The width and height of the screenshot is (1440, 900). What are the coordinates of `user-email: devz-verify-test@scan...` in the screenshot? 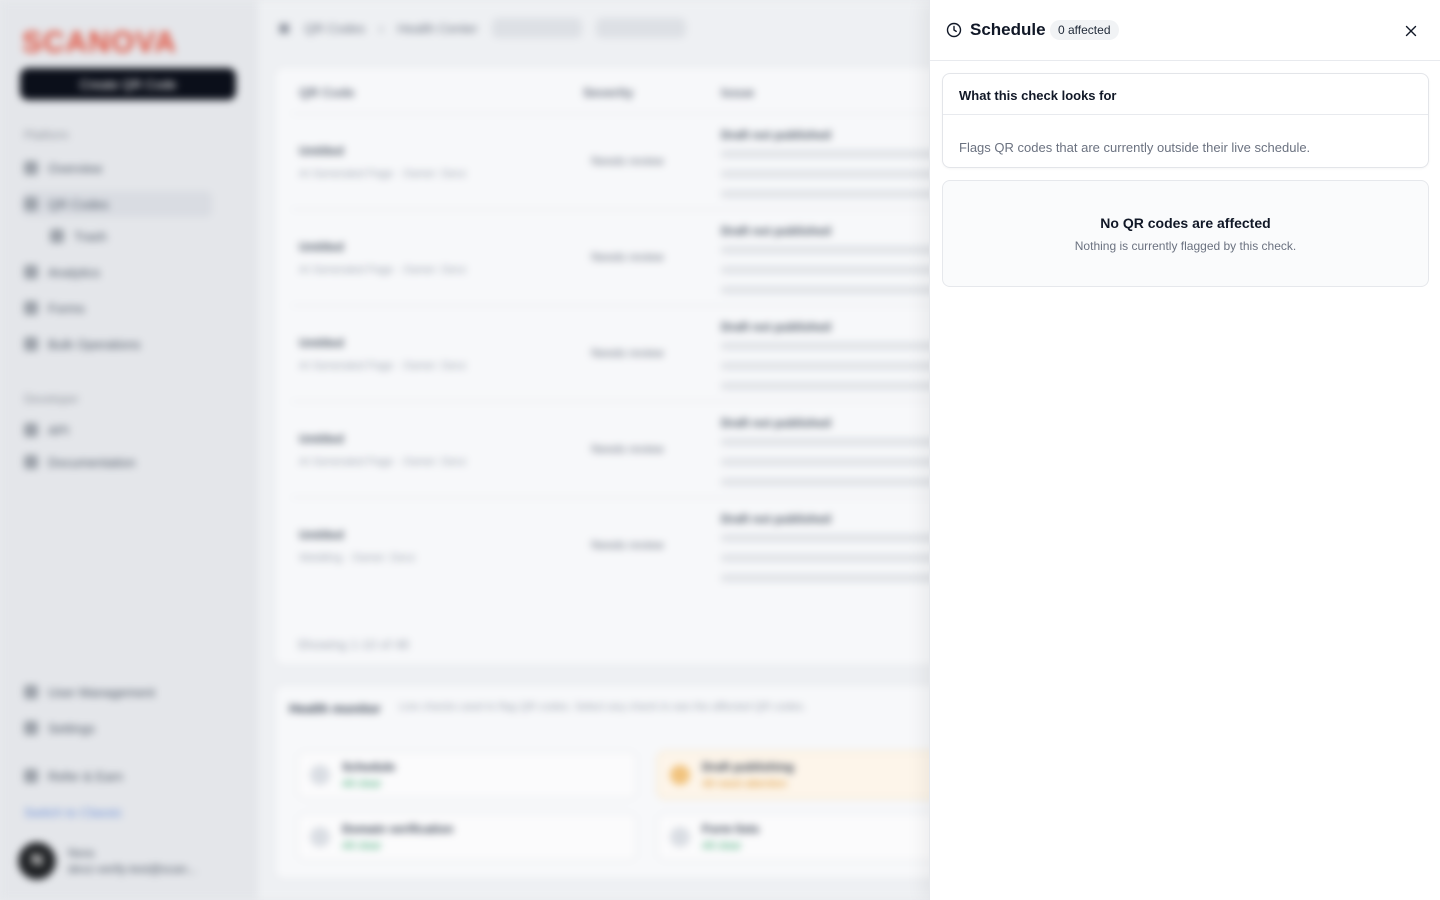 It's located at (132, 869).